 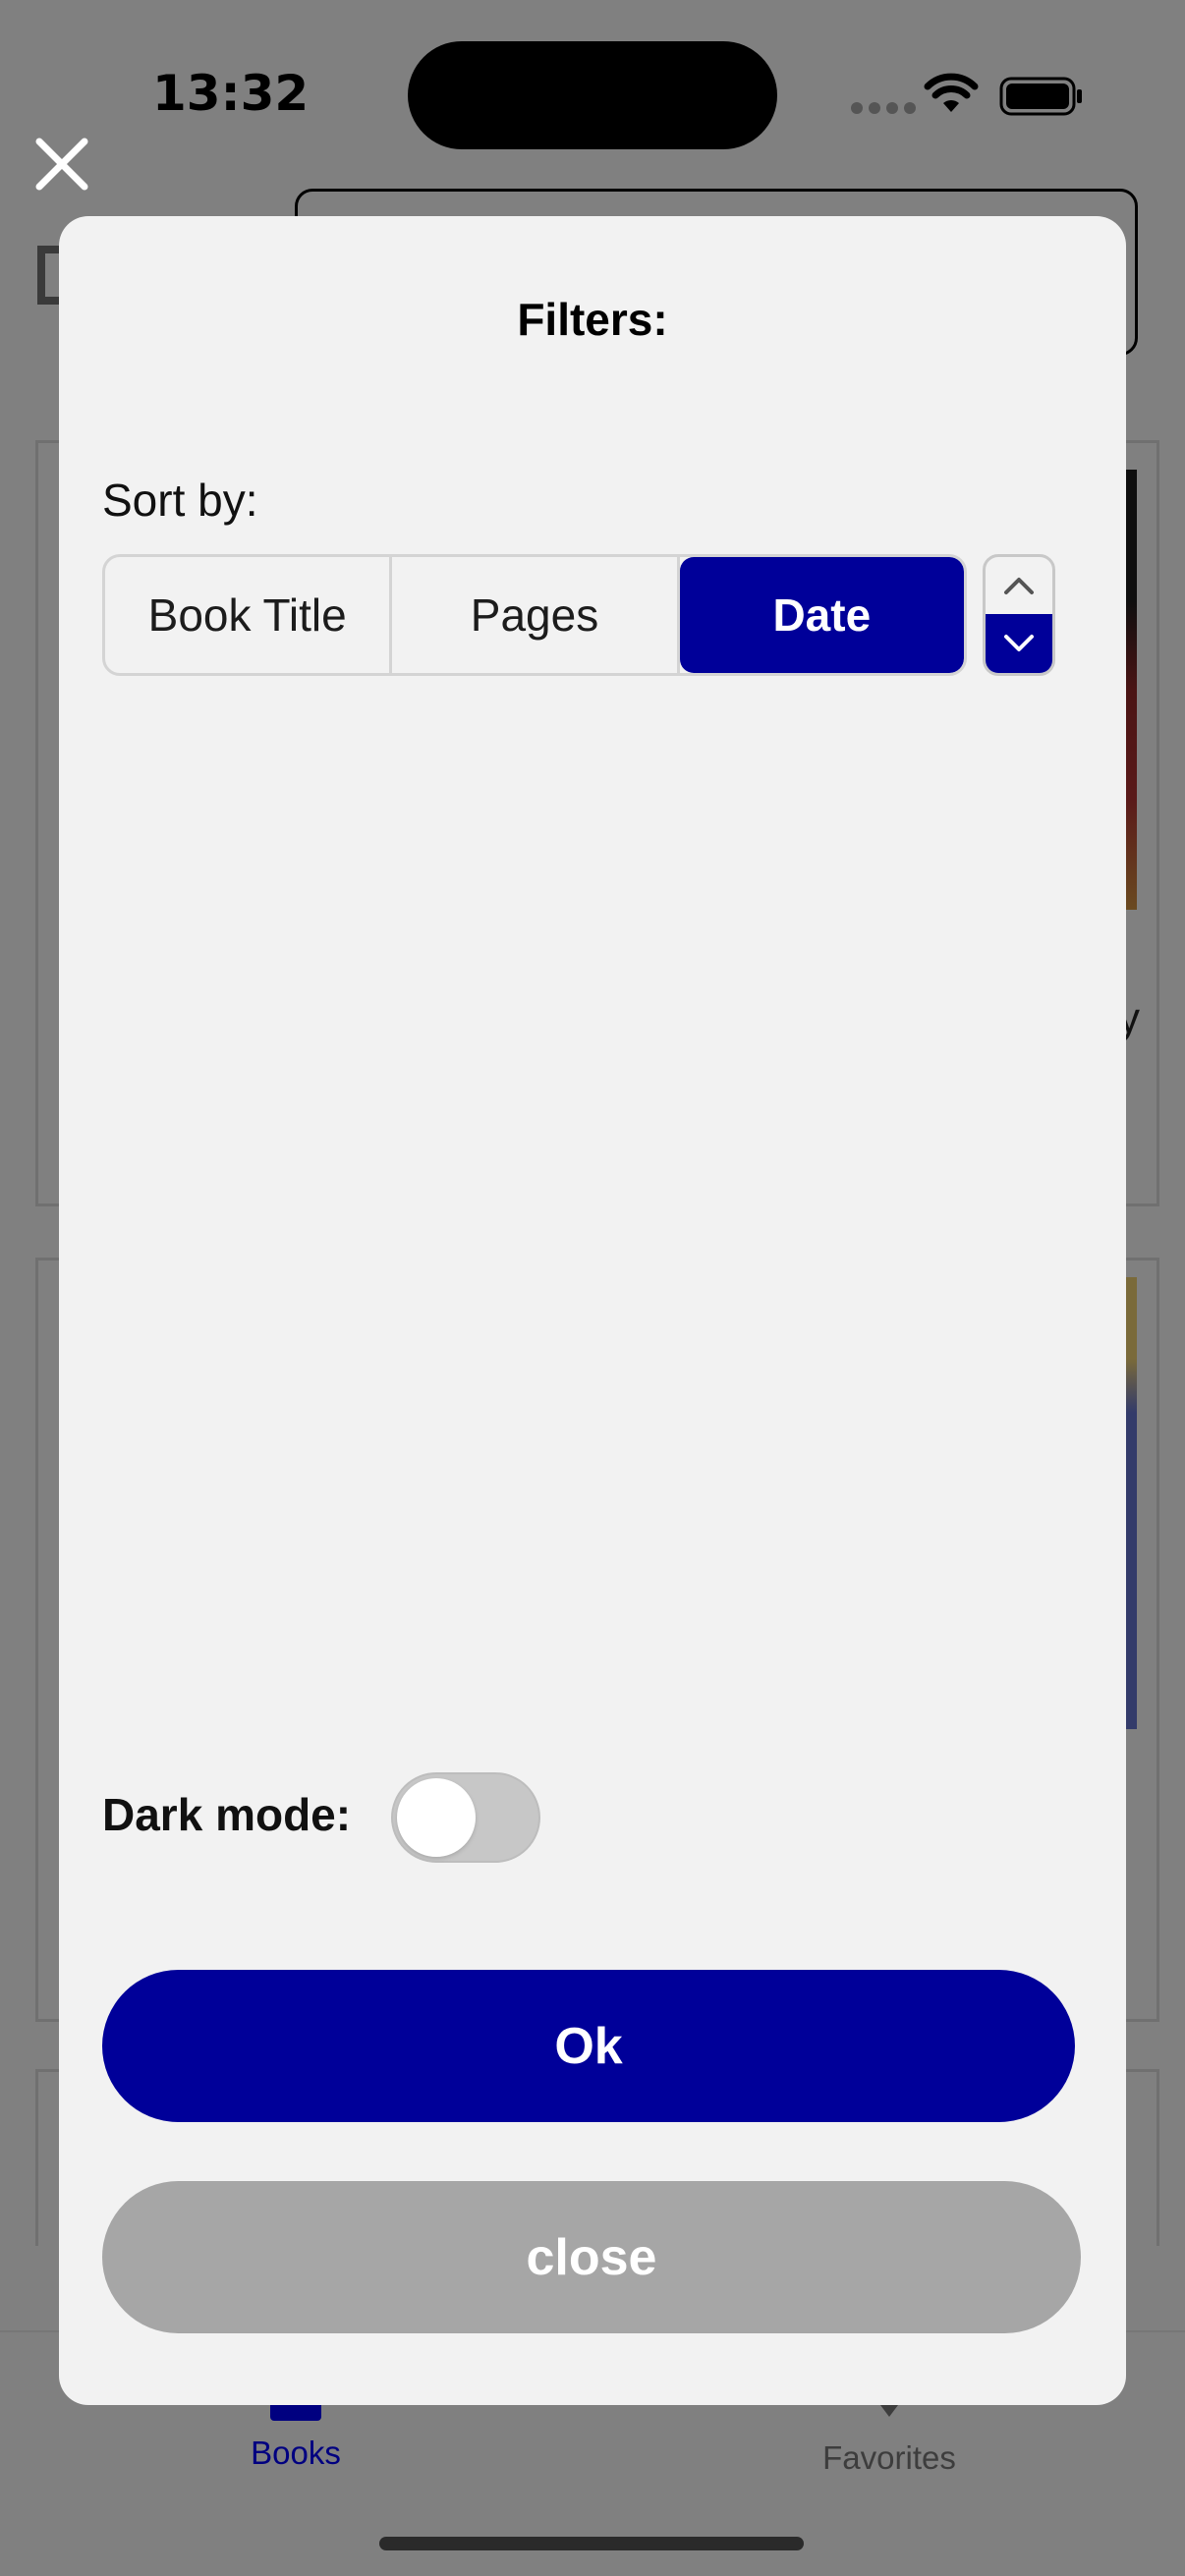 What do you see at coordinates (592, 95) in the screenshot?
I see `dynamic-island` at bounding box center [592, 95].